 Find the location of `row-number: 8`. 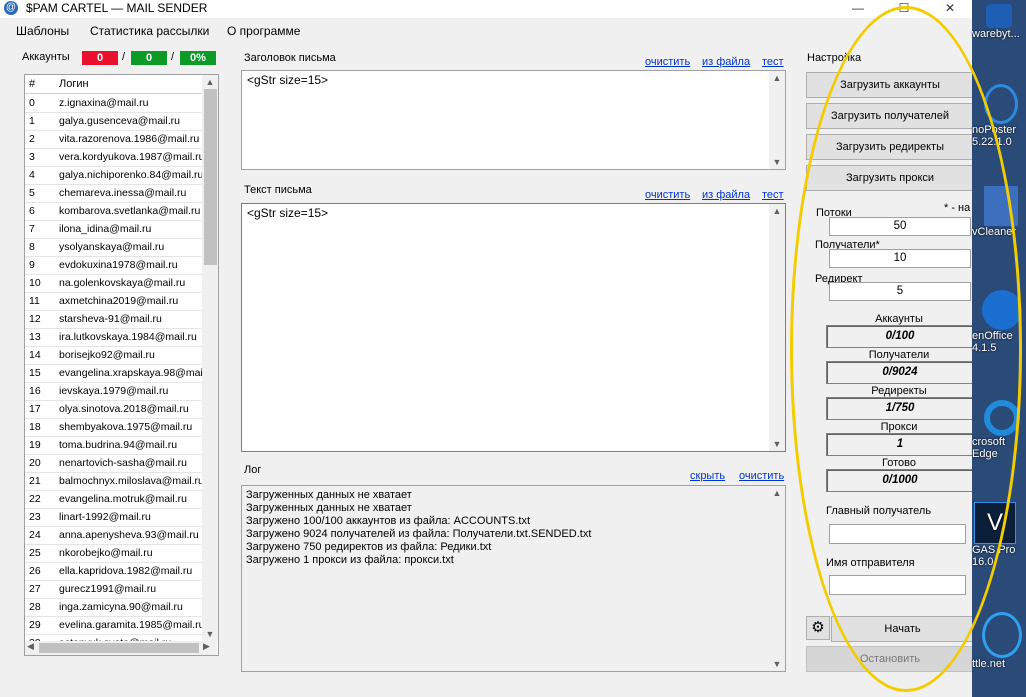

row-number: 8 is located at coordinates (32, 247).